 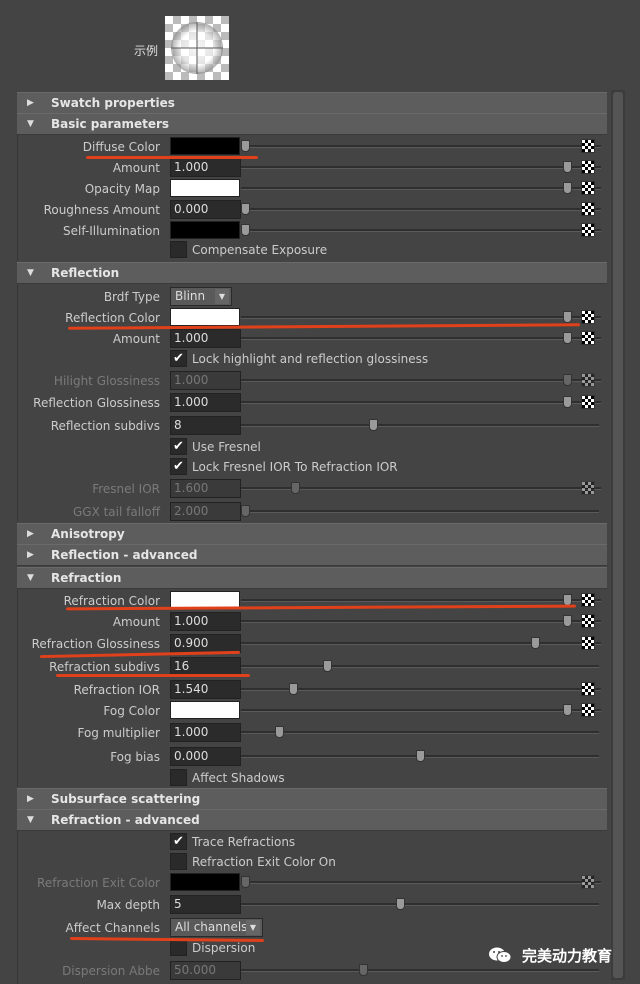 I want to click on section-title: Anisotropy, so click(x=88, y=534).